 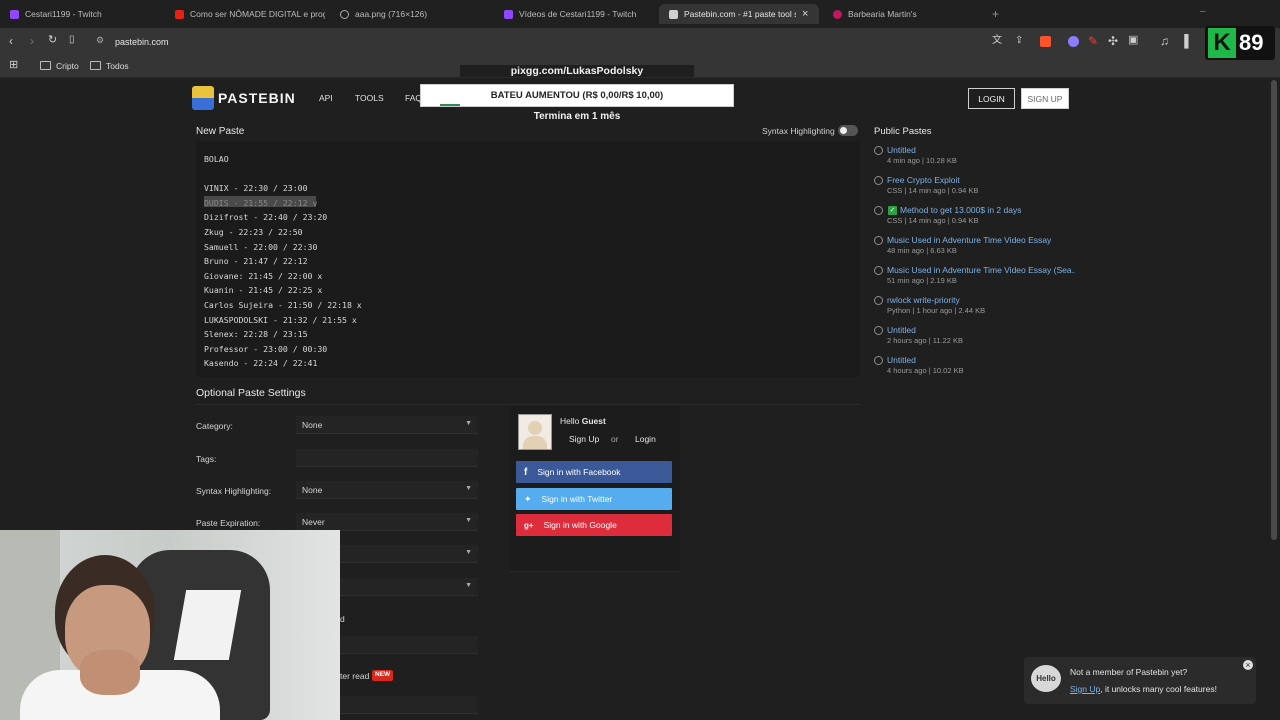 I want to click on tab-pastebin: Pastebin.com - #1 paste tool sin... ×, so click(x=739, y=14).